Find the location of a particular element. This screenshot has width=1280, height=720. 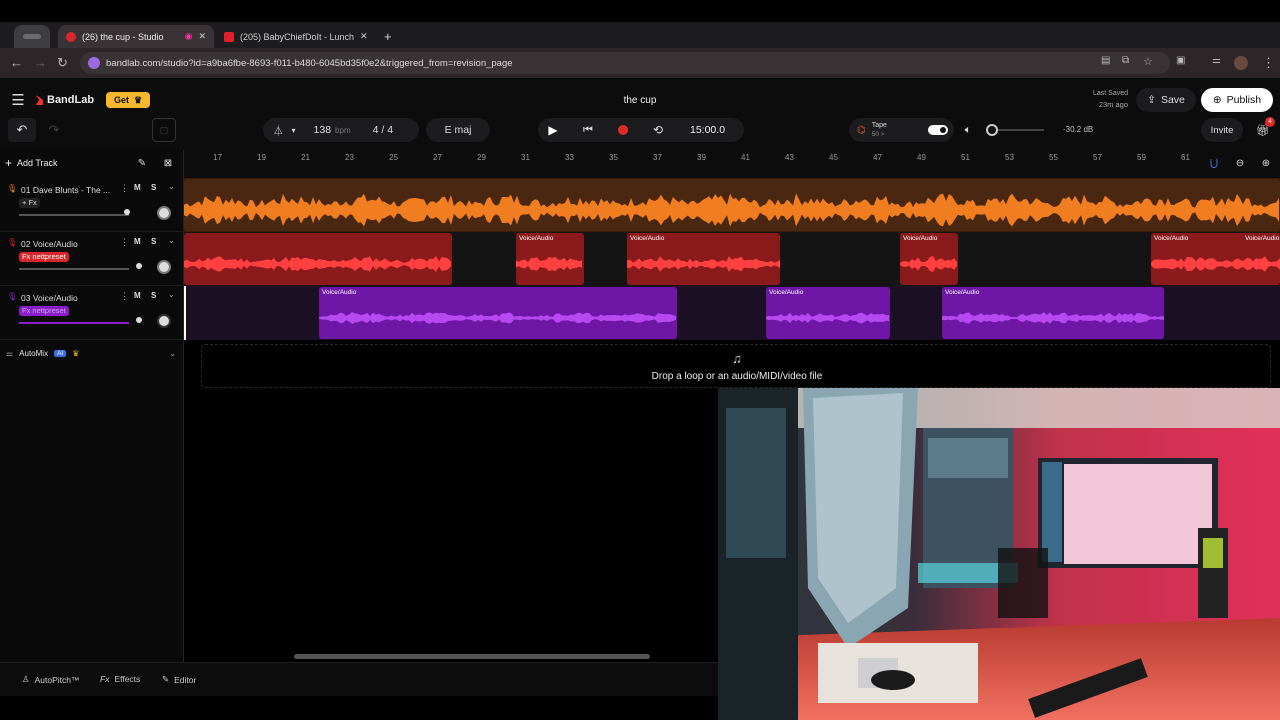

metronome-icon: ⏃ is located at coordinates (278, 130).